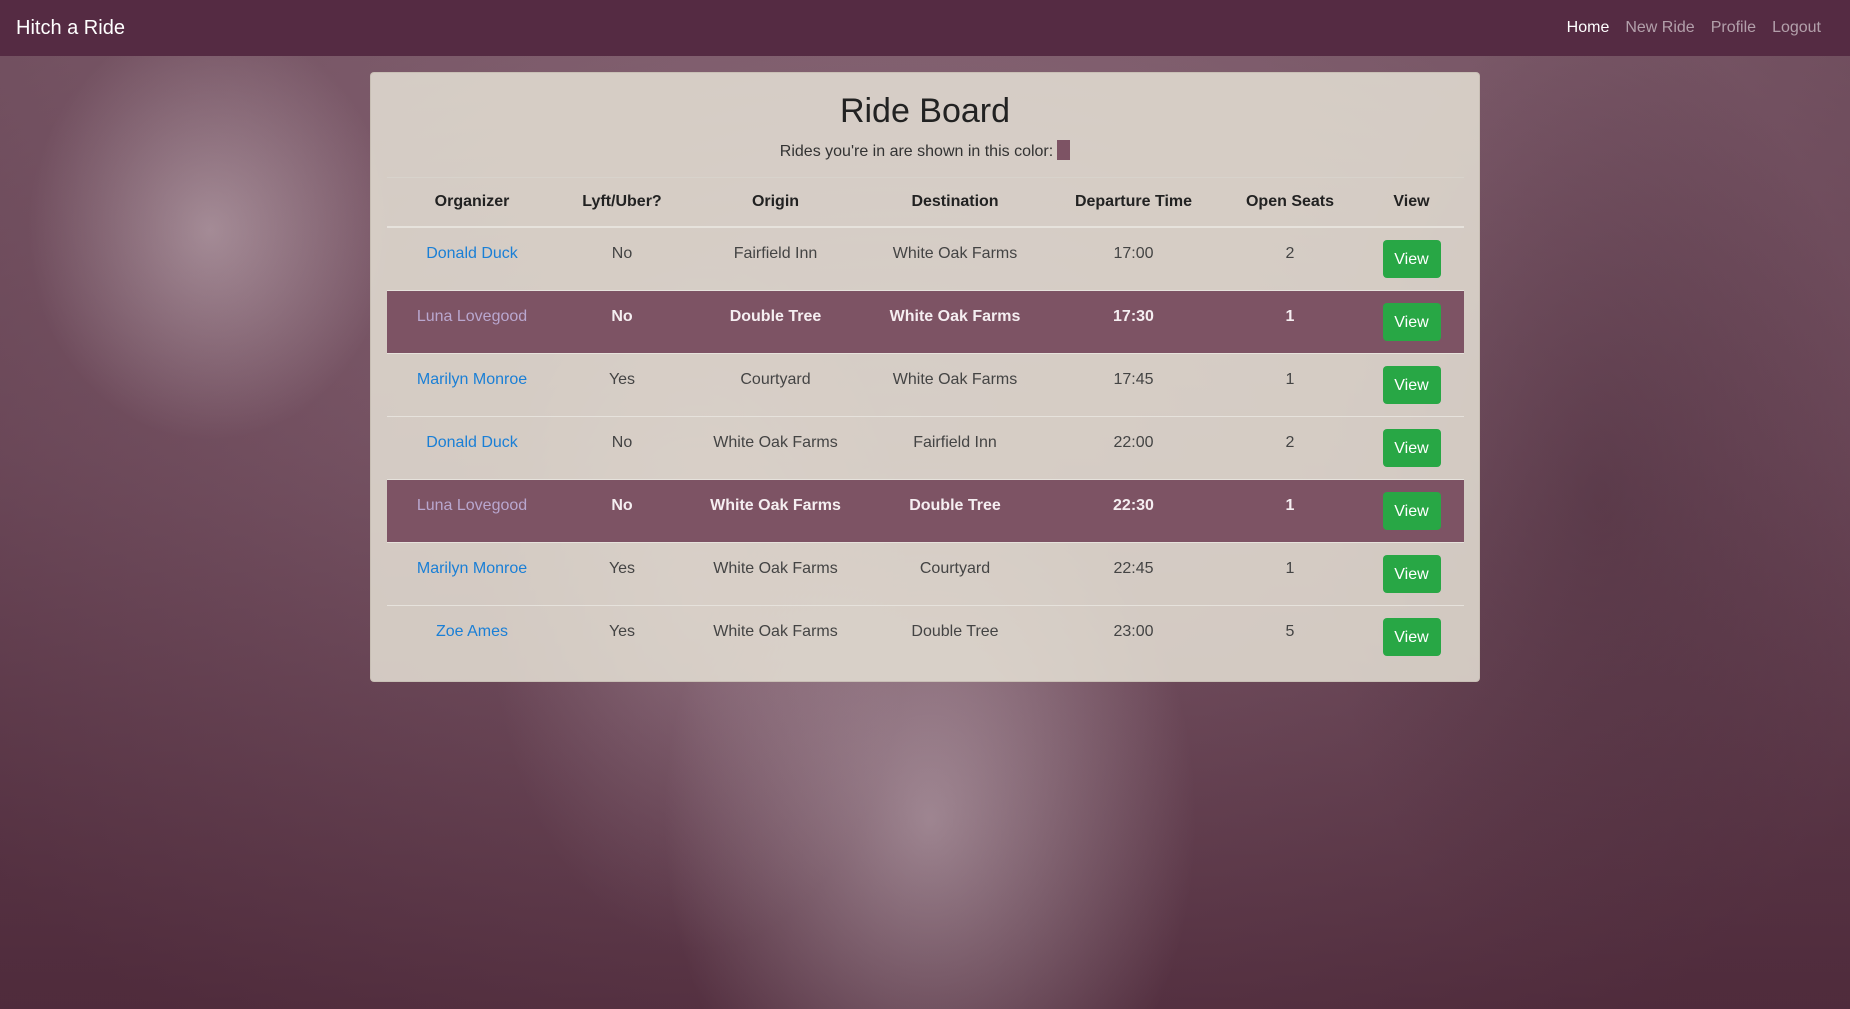  Describe the element at coordinates (1133, 573) in the screenshot. I see `departure-time-cell: 22:45` at that location.